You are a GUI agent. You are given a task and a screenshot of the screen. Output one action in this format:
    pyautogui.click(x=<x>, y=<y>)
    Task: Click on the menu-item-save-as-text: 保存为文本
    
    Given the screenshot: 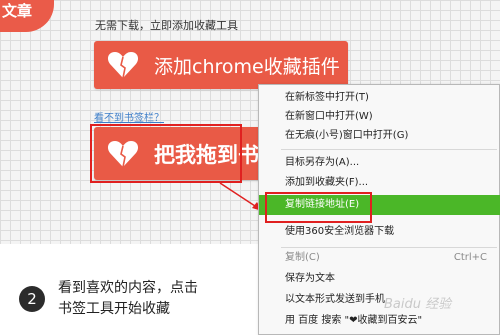 What is the action you would take?
    pyautogui.click(x=379, y=279)
    